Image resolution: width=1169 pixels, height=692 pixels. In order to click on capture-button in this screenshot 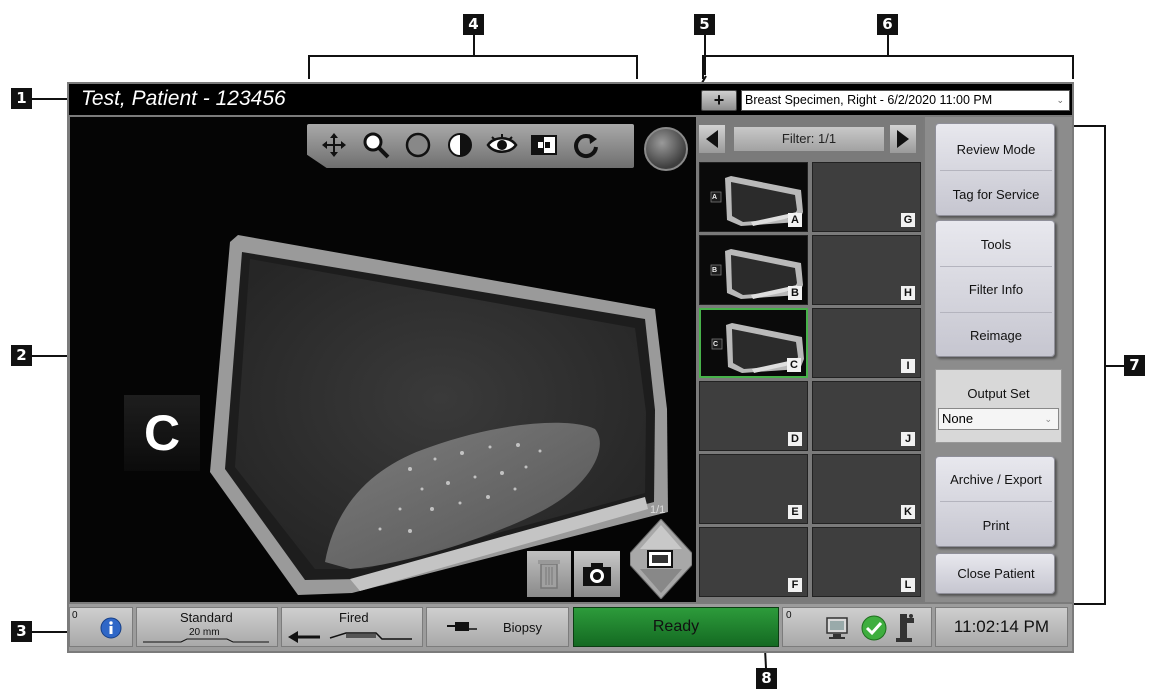, I will do `click(597, 574)`.